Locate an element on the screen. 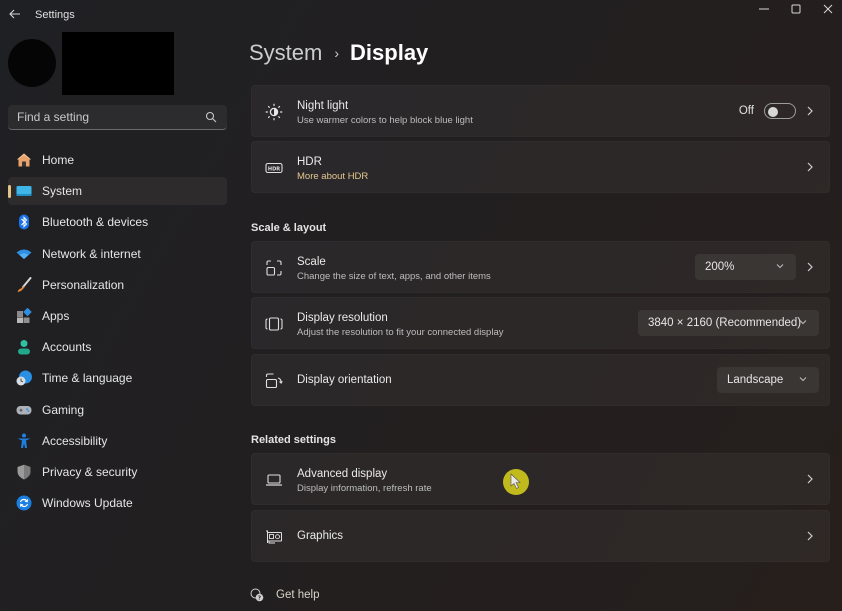  sidebar-item-personalization: Personalization is located at coordinates (117, 285).